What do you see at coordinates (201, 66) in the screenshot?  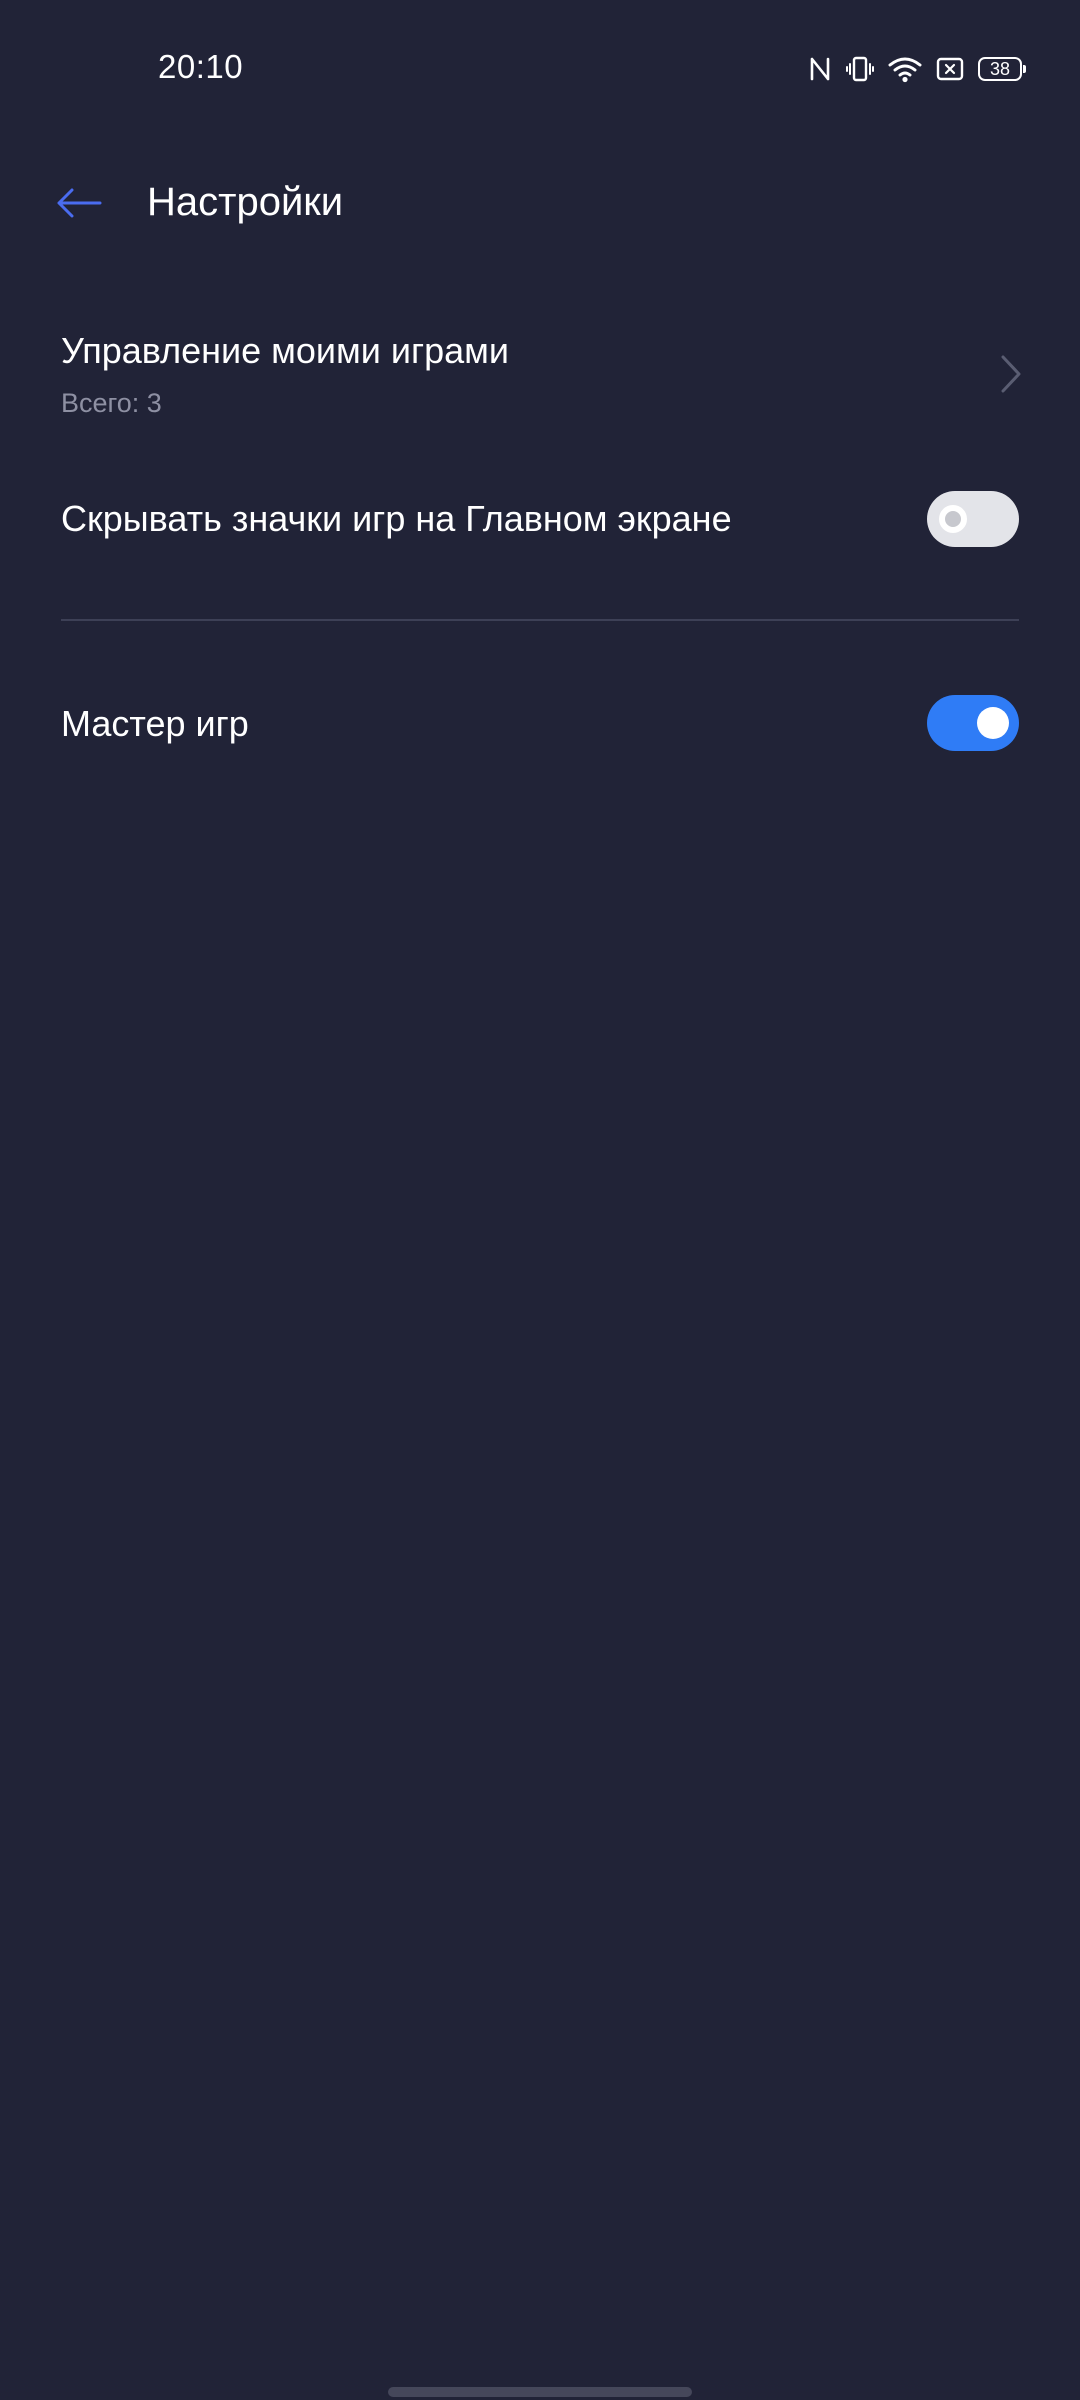 I see `status-time: 20:10` at bounding box center [201, 66].